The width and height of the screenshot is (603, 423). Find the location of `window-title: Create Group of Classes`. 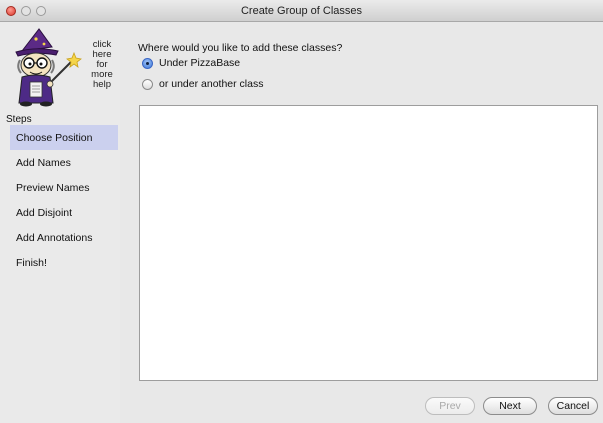

window-title: Create Group of Classes is located at coordinates (301, 11).